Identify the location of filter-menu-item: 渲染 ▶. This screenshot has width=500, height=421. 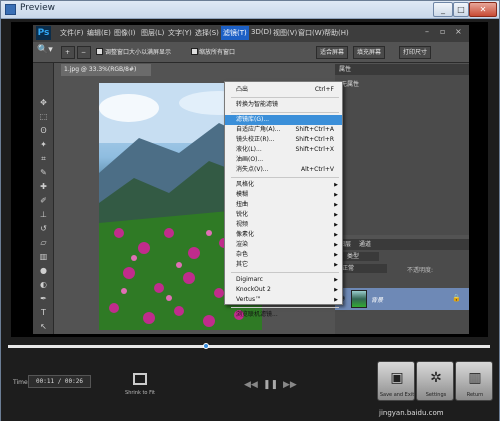
(283, 245).